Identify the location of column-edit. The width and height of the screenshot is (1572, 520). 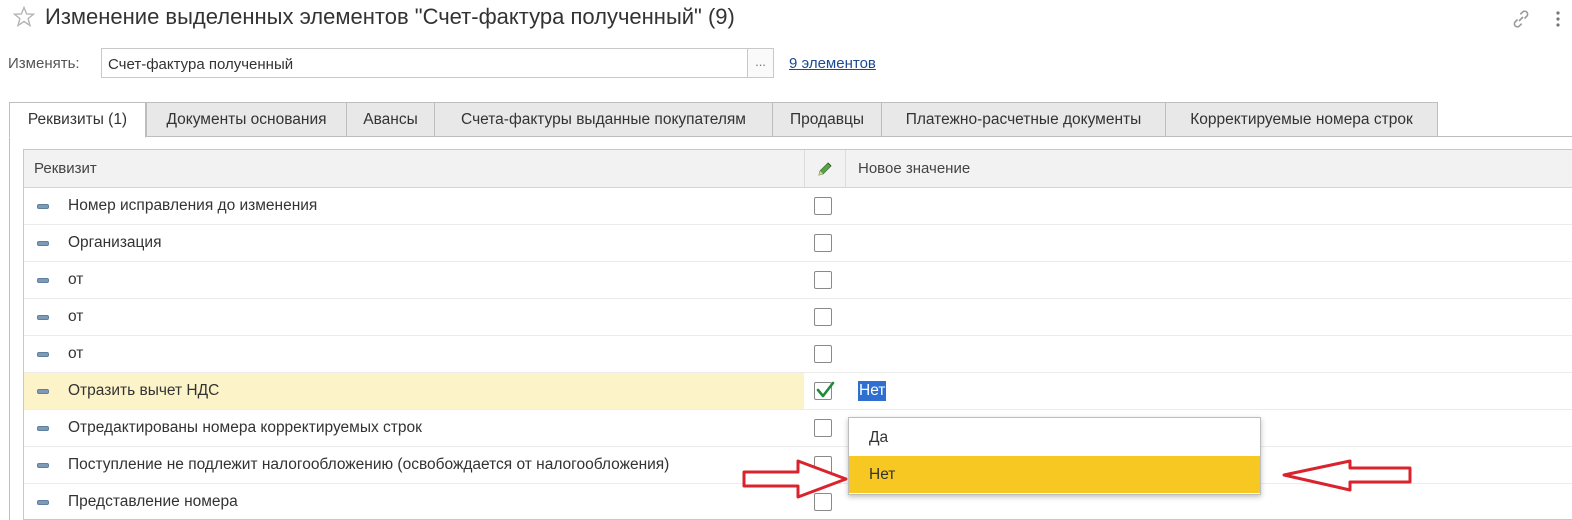
(825, 168).